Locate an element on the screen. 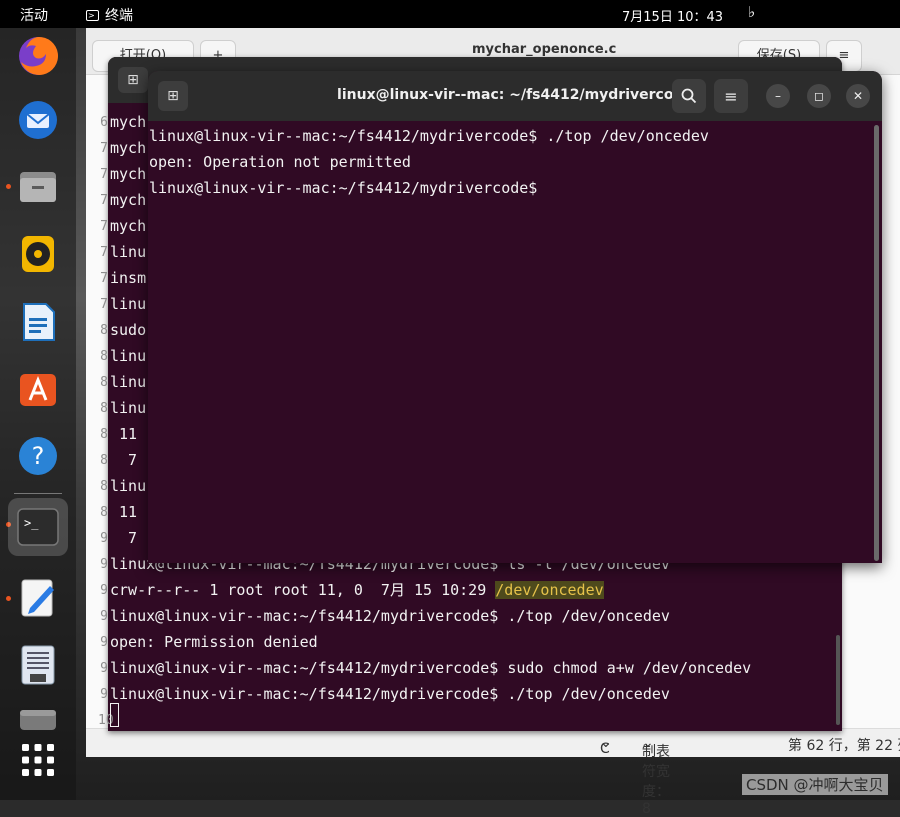 The image size is (900, 817). app-menu: > 终端 is located at coordinates (109, 15).